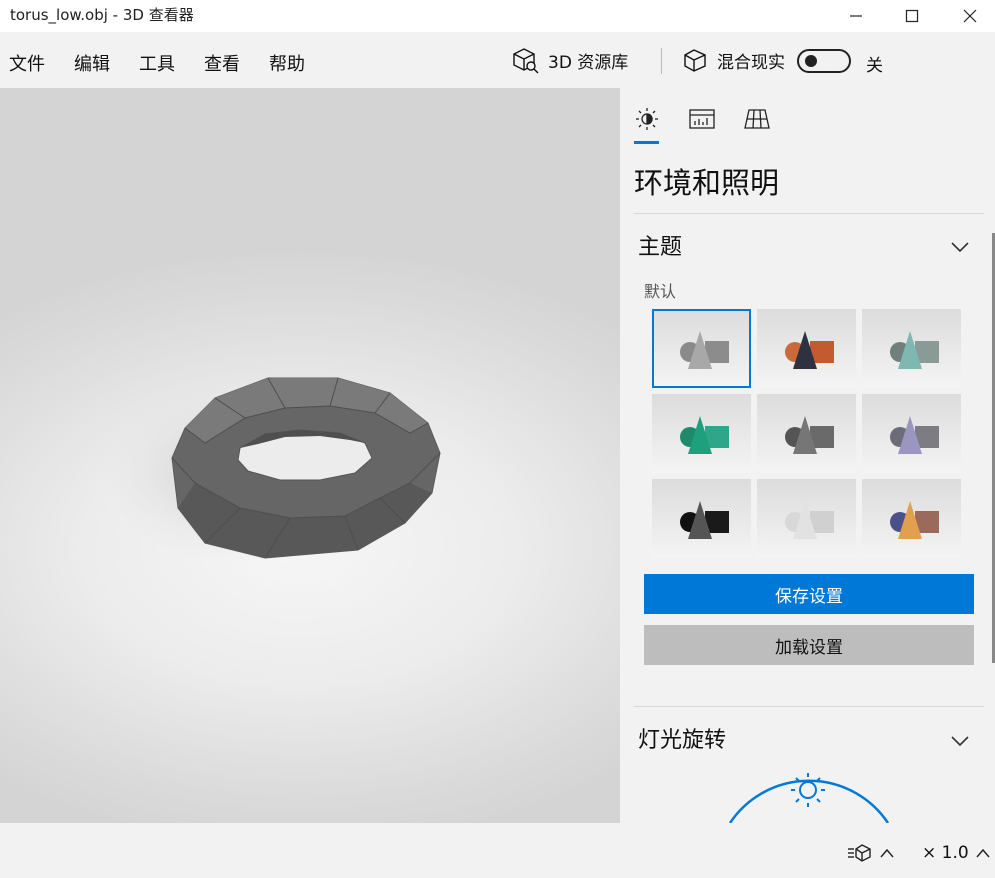 Image resolution: width=995 pixels, height=878 pixels. I want to click on theme-grid, so click(807, 434).